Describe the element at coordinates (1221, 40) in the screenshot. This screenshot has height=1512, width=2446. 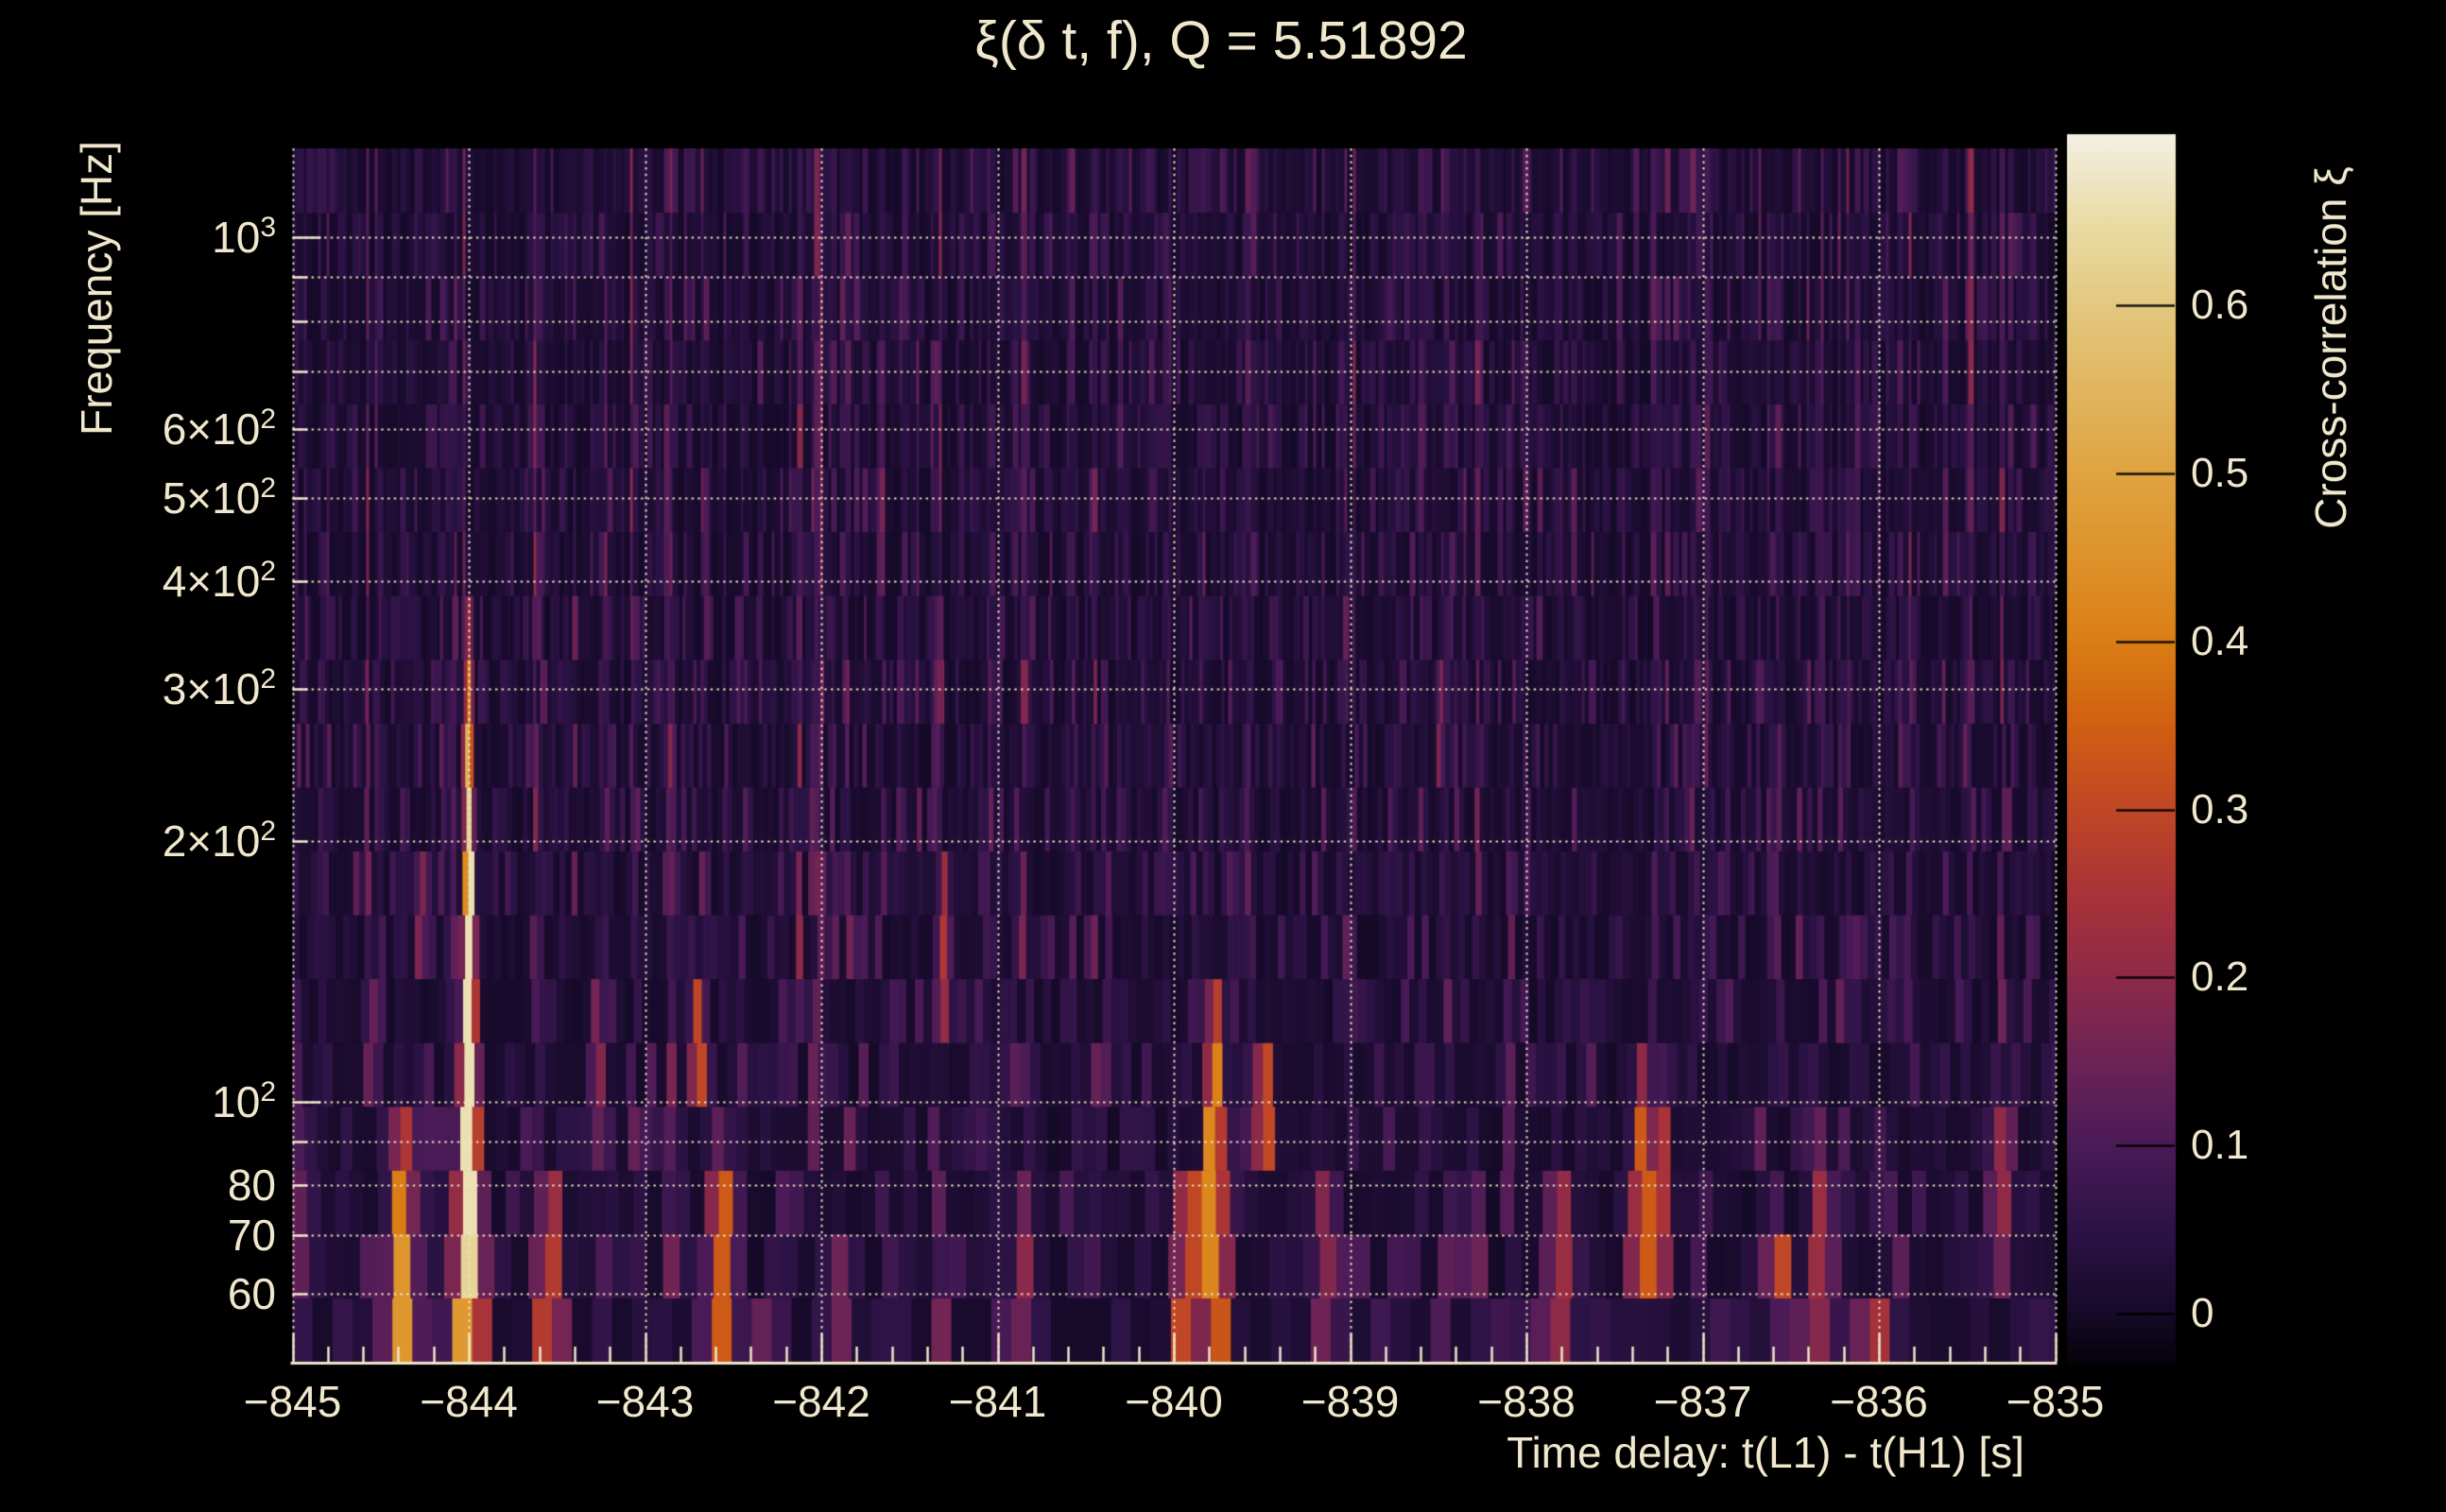
I see `plot-title: ξ(δ t, f), Q = 5.51892` at that location.